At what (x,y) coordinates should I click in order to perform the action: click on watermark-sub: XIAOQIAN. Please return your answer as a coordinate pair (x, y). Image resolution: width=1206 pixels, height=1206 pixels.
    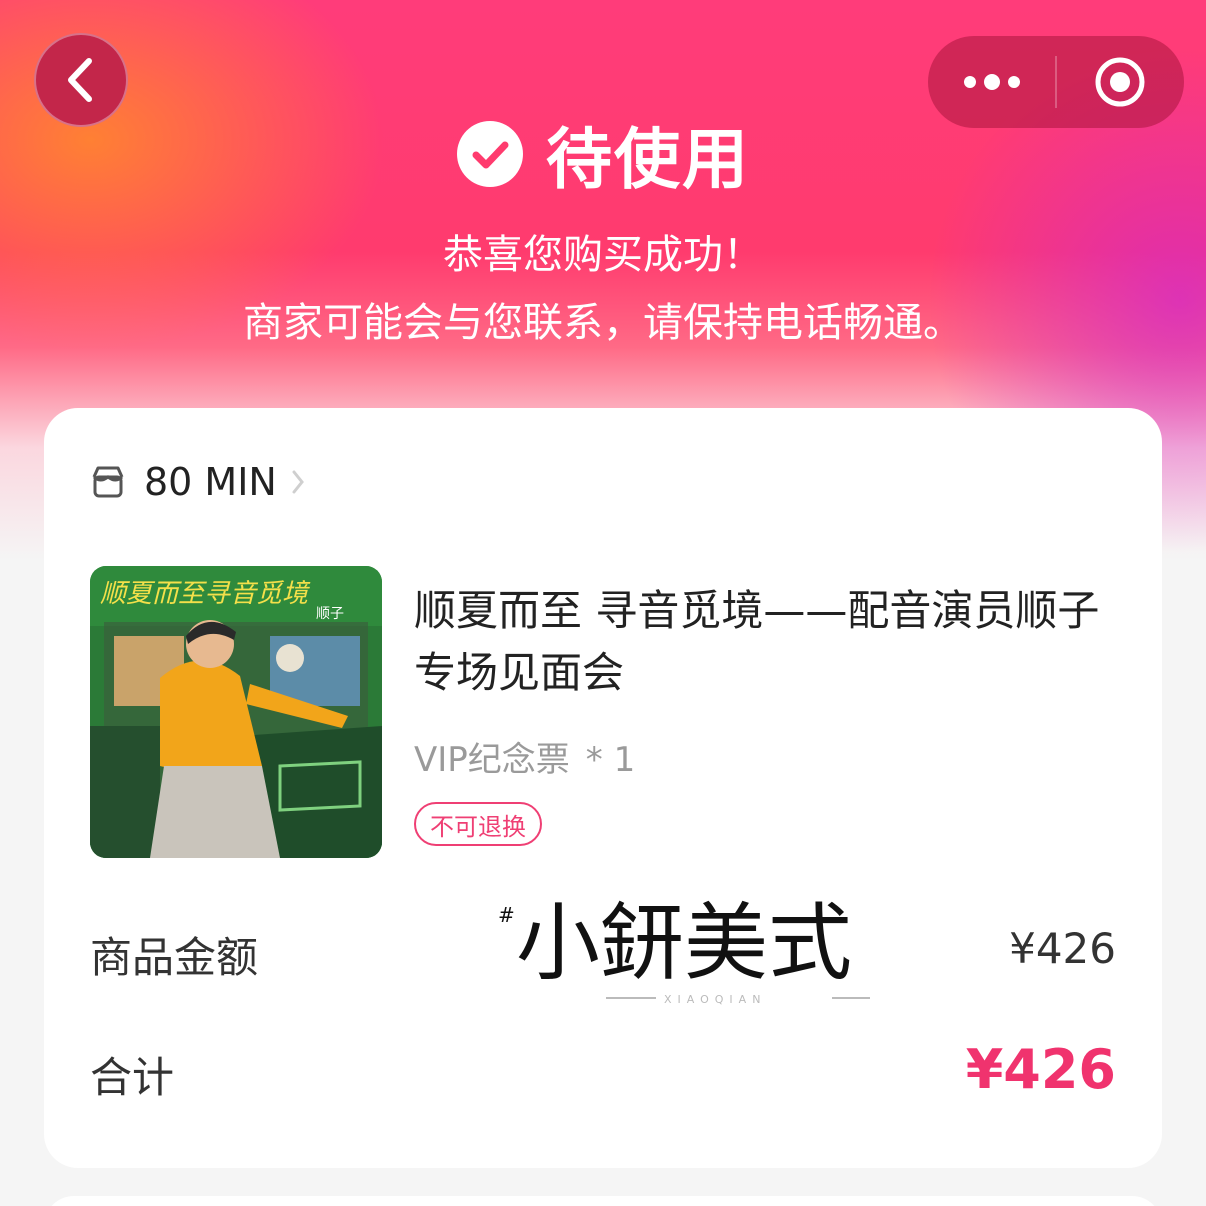
    Looking at the image, I should click on (715, 999).